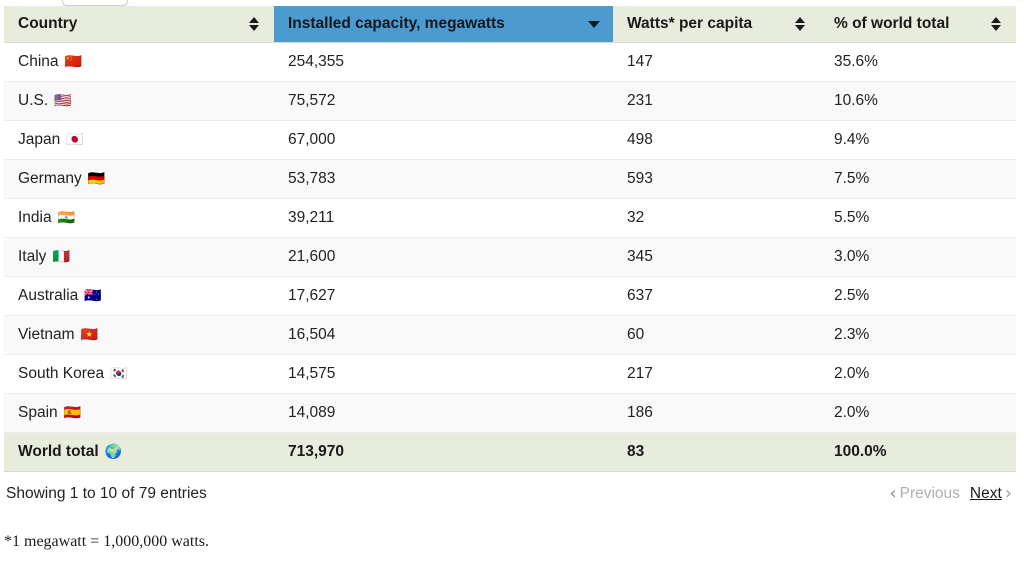 This screenshot has height=571, width=1024. Describe the element at coordinates (119, 373) in the screenshot. I see `country-flag-icon: 🇰🇷` at that location.